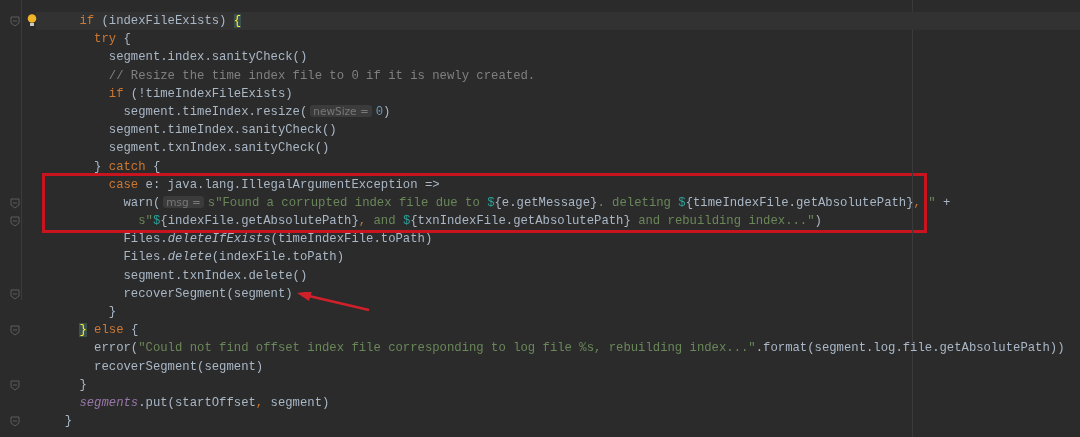 This screenshot has width=1080, height=437. What do you see at coordinates (277, 240) in the screenshot?
I see `code-line: Files.deleteIfExists(timeIndexFile.toPath)` at bounding box center [277, 240].